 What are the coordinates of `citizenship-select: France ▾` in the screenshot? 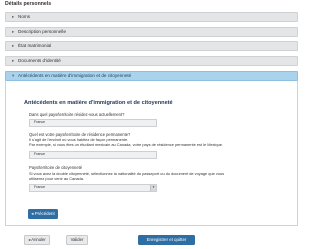 It's located at (93, 188).